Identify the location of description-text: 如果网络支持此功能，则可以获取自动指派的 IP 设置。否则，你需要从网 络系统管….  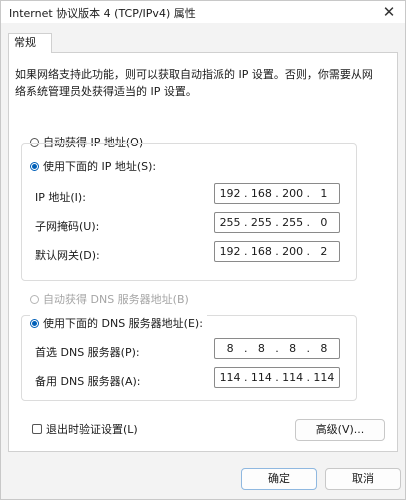
(200, 83).